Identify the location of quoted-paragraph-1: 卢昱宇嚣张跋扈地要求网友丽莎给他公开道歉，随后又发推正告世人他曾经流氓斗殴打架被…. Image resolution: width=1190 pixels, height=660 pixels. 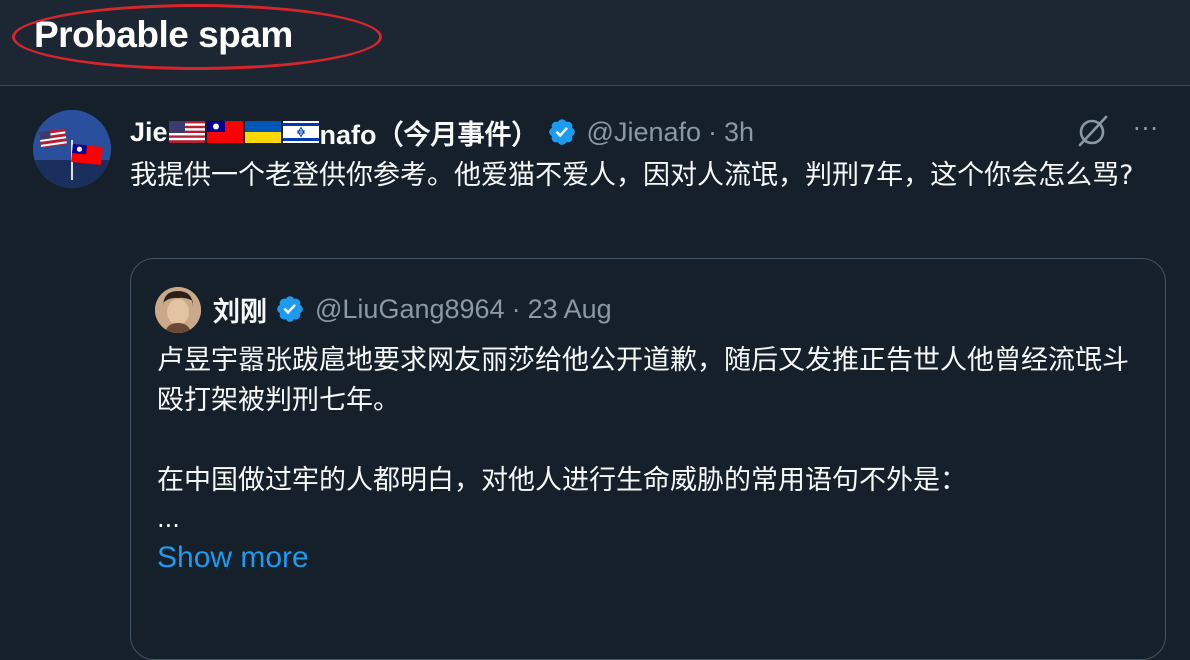
(643, 380).